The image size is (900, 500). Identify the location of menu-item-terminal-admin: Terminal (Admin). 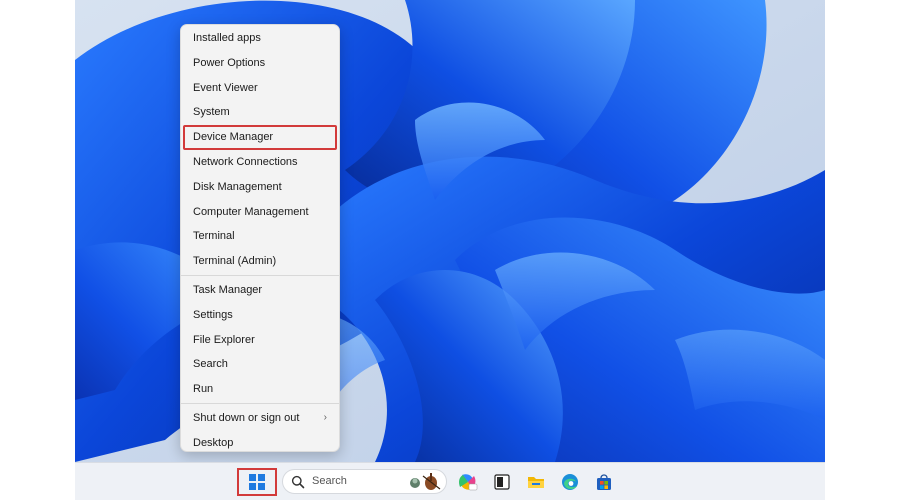
(260, 261).